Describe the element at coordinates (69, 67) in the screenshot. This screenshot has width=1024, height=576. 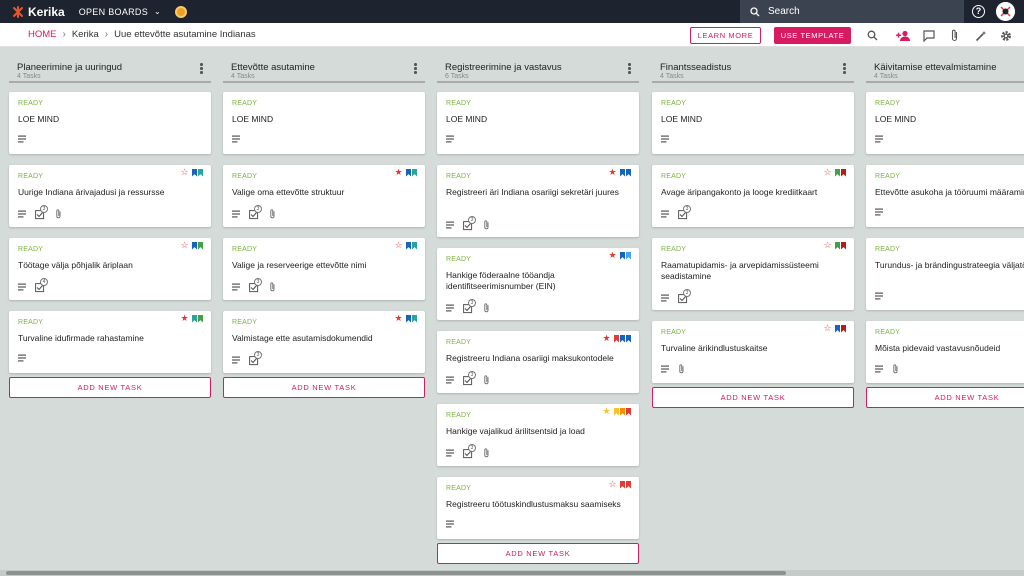
I see `column-title: Planeerimine ja uuringud` at that location.